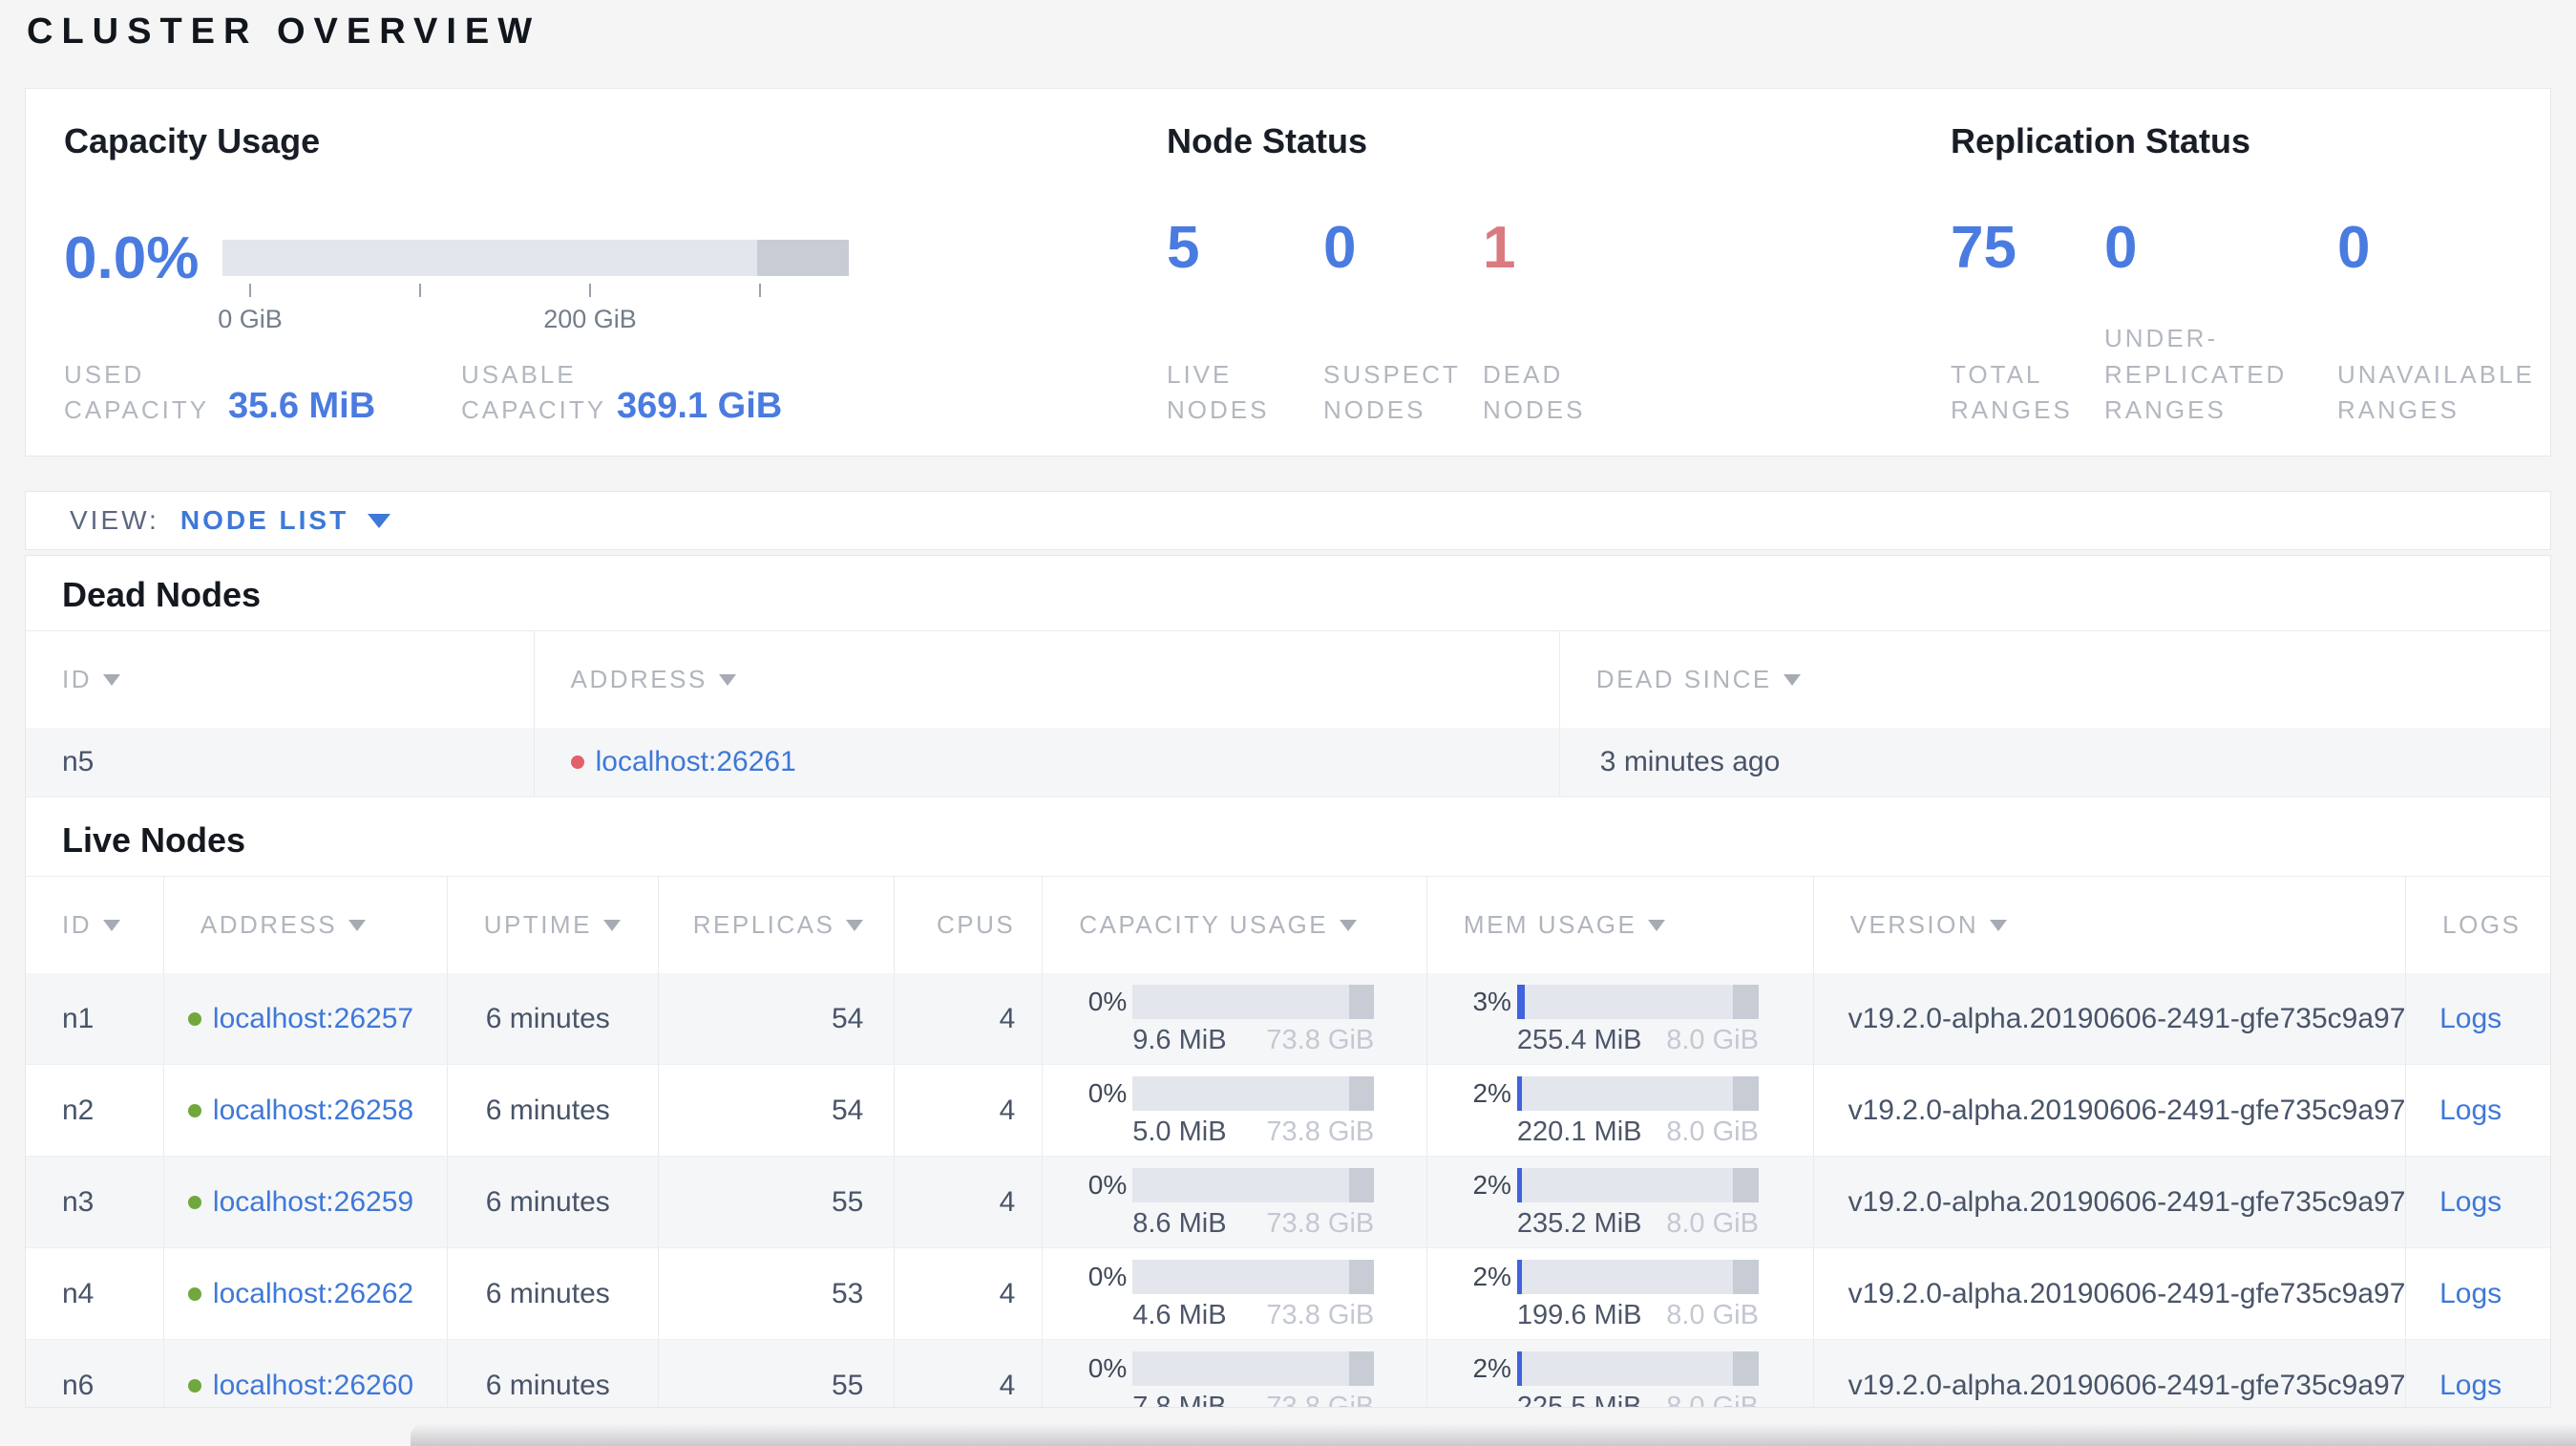 The image size is (2576, 1446). What do you see at coordinates (114, 520) in the screenshot?
I see `view-label: VIEW:` at bounding box center [114, 520].